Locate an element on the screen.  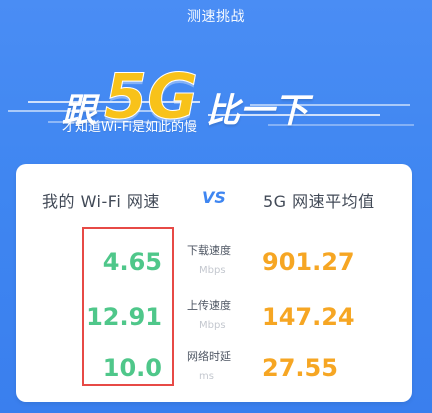
hero-headline: 跟 5G 比一下 is located at coordinates (185, 93).